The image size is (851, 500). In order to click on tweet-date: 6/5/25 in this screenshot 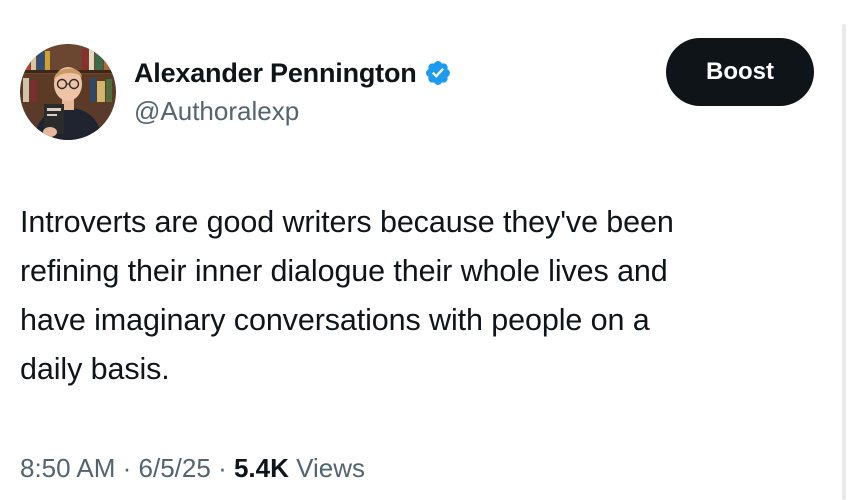, I will do `click(175, 468)`.